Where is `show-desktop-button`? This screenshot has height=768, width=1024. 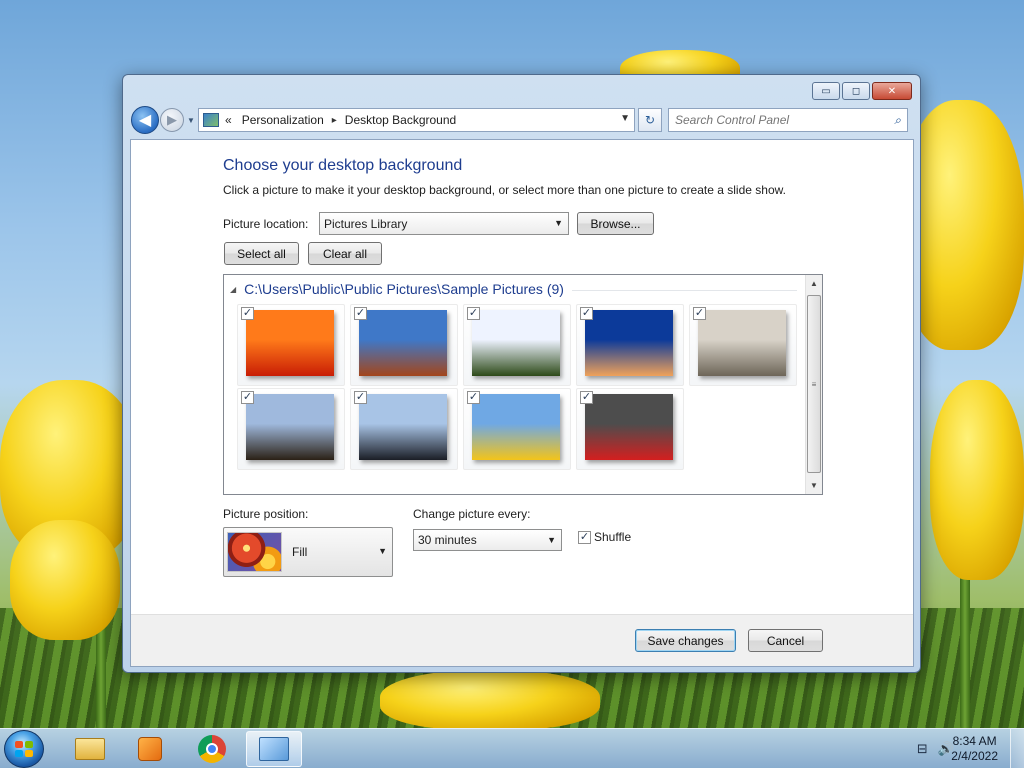
show-desktop-button is located at coordinates (1017, 748).